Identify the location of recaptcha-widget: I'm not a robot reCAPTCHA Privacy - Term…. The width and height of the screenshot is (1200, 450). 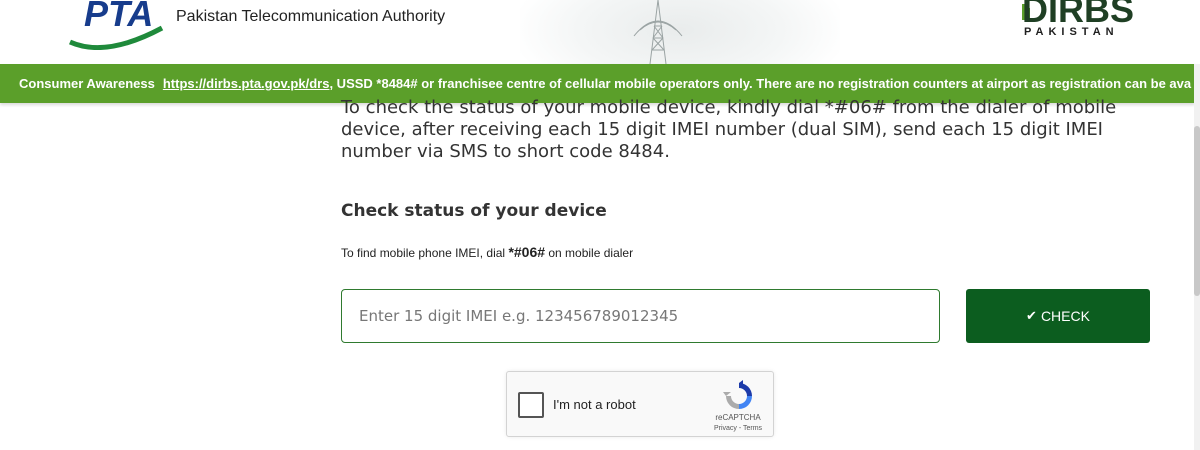
(640, 404).